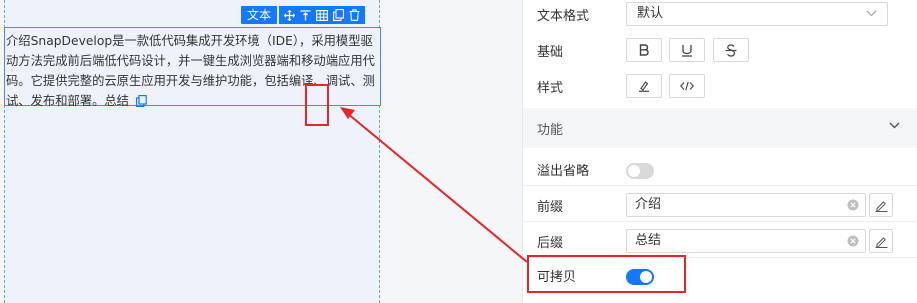 This screenshot has width=917, height=303. I want to click on prefix-value: 介绍, so click(648, 204).